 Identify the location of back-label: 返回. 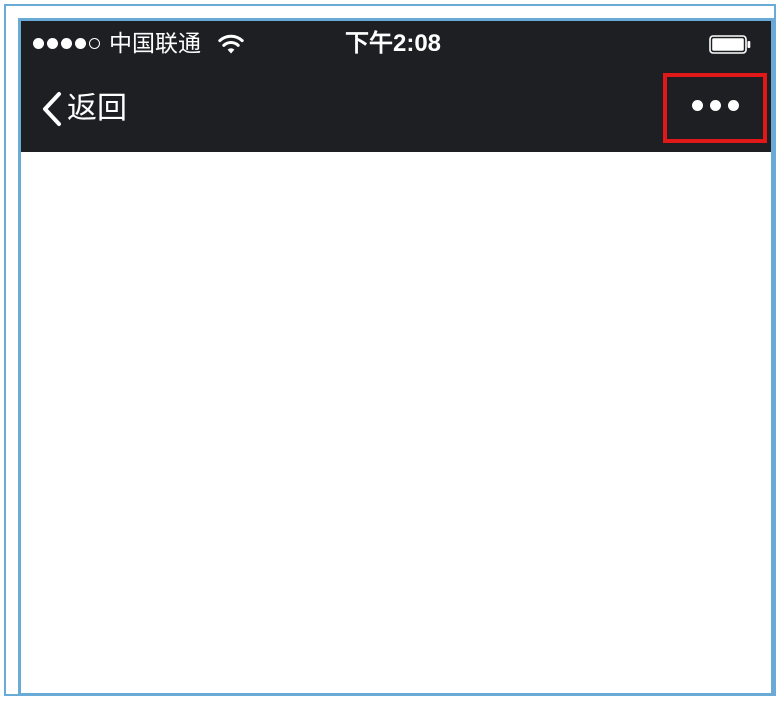
(97, 108).